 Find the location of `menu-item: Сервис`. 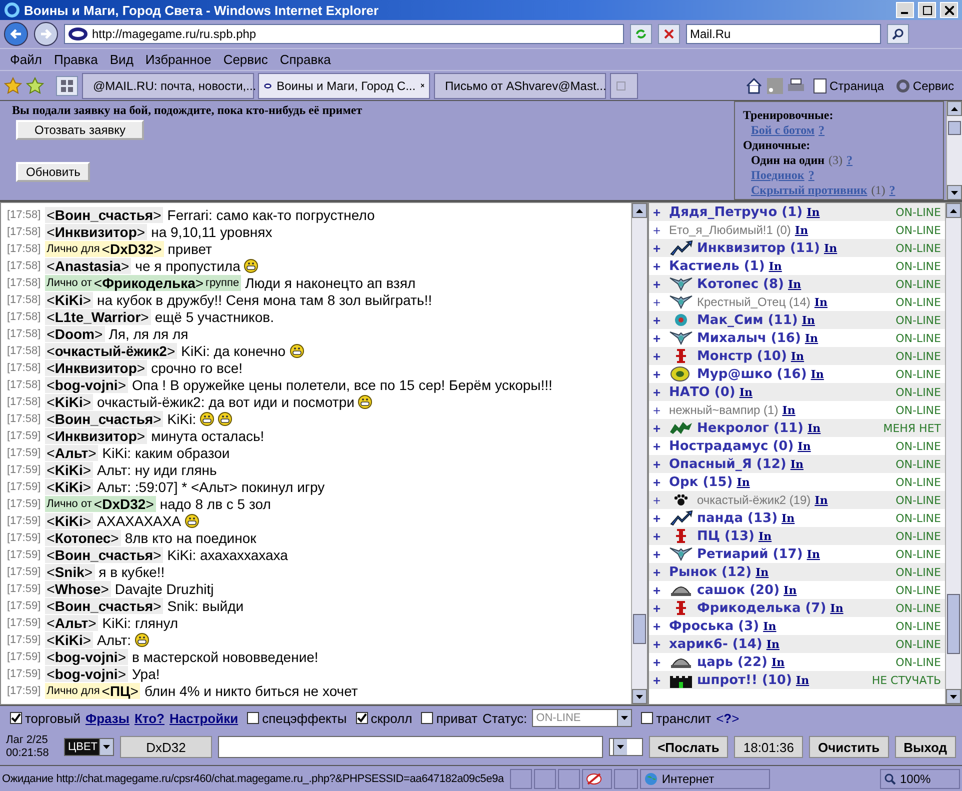

menu-item: Сервис is located at coordinates (251, 59).